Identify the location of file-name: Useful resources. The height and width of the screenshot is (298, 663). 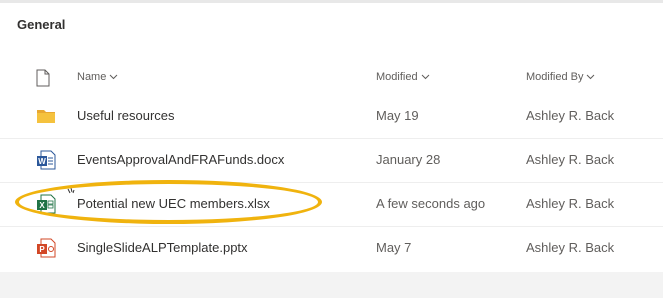
(126, 115).